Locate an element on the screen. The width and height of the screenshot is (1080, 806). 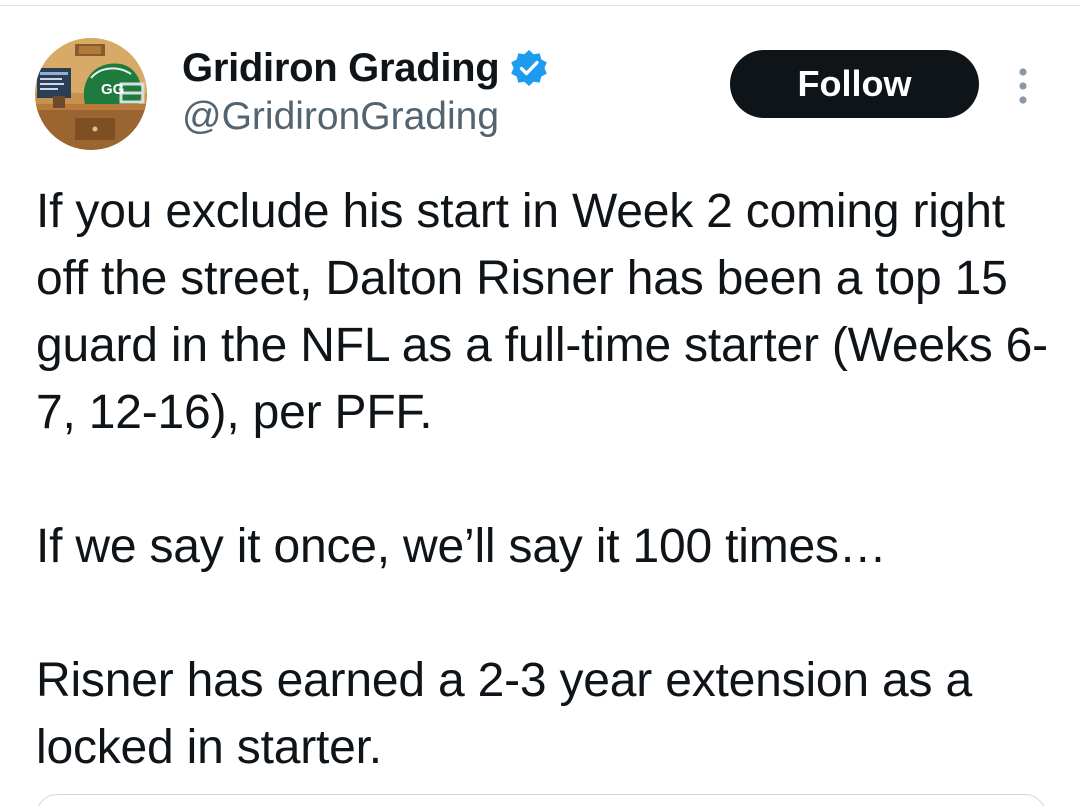
helmet-avatar-icon: GG is located at coordinates (91, 94).